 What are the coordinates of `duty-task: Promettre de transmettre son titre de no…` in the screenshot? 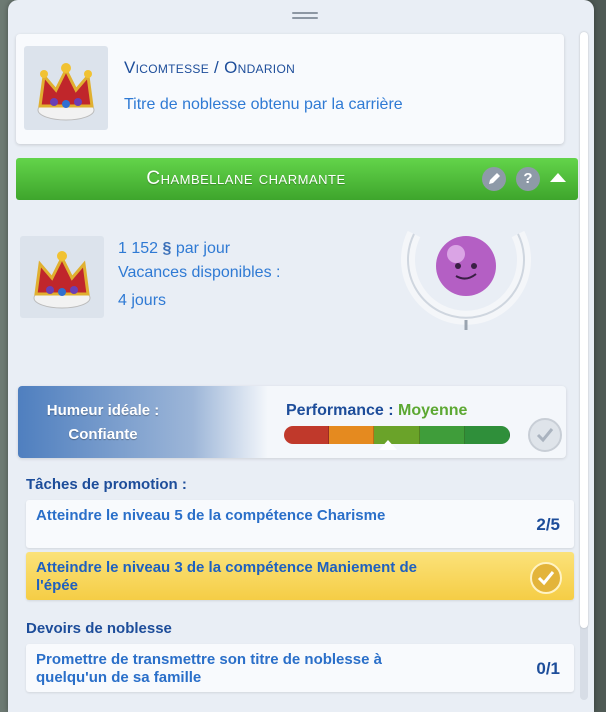 It's located at (300, 668).